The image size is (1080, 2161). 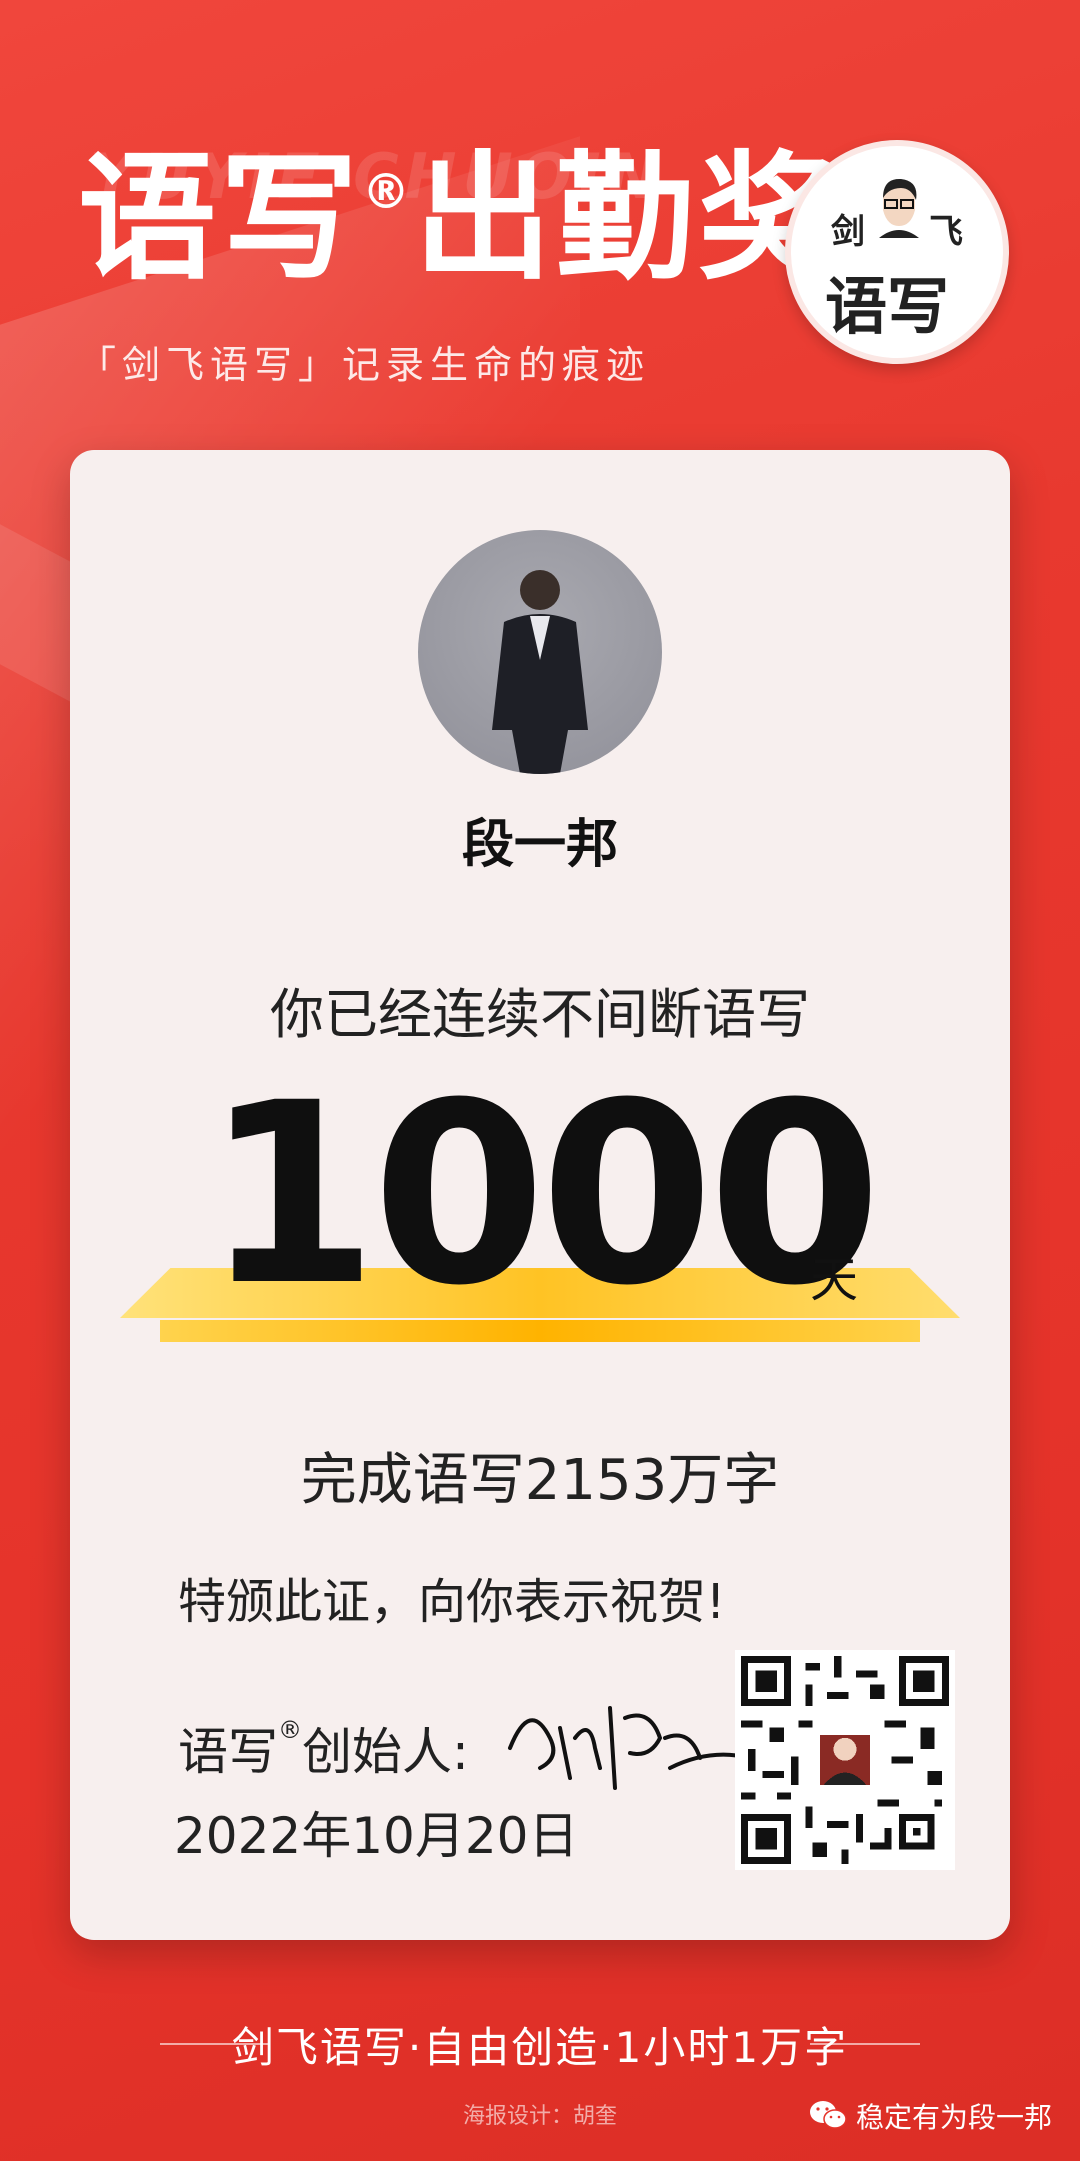 What do you see at coordinates (539, 845) in the screenshot?
I see `recipient-name: 段一邦` at bounding box center [539, 845].